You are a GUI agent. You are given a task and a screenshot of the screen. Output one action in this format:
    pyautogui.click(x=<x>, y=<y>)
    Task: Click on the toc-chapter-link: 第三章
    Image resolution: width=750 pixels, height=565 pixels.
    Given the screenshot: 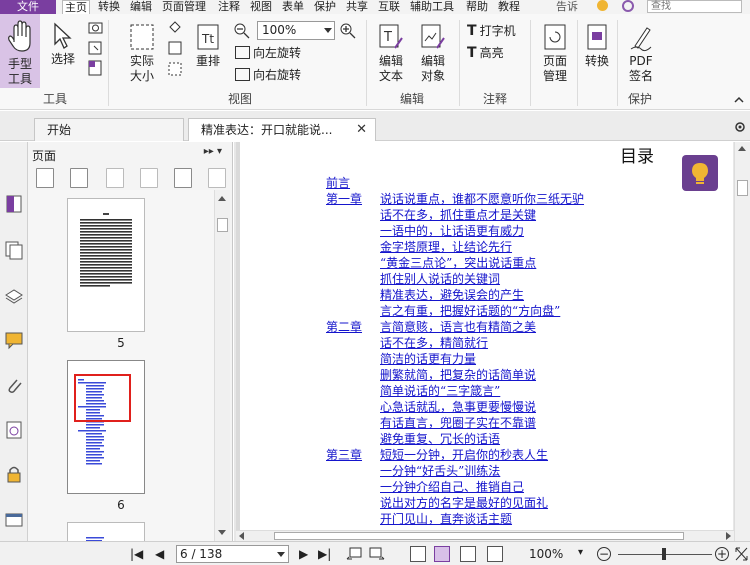 What is the action you would take?
    pyautogui.click(x=344, y=455)
    